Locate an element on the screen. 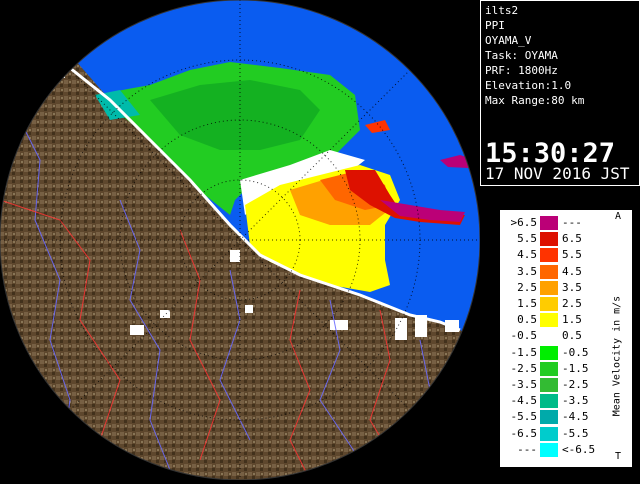 The image size is (640, 484). legend-low-value: 5.5 is located at coordinates (527, 239).